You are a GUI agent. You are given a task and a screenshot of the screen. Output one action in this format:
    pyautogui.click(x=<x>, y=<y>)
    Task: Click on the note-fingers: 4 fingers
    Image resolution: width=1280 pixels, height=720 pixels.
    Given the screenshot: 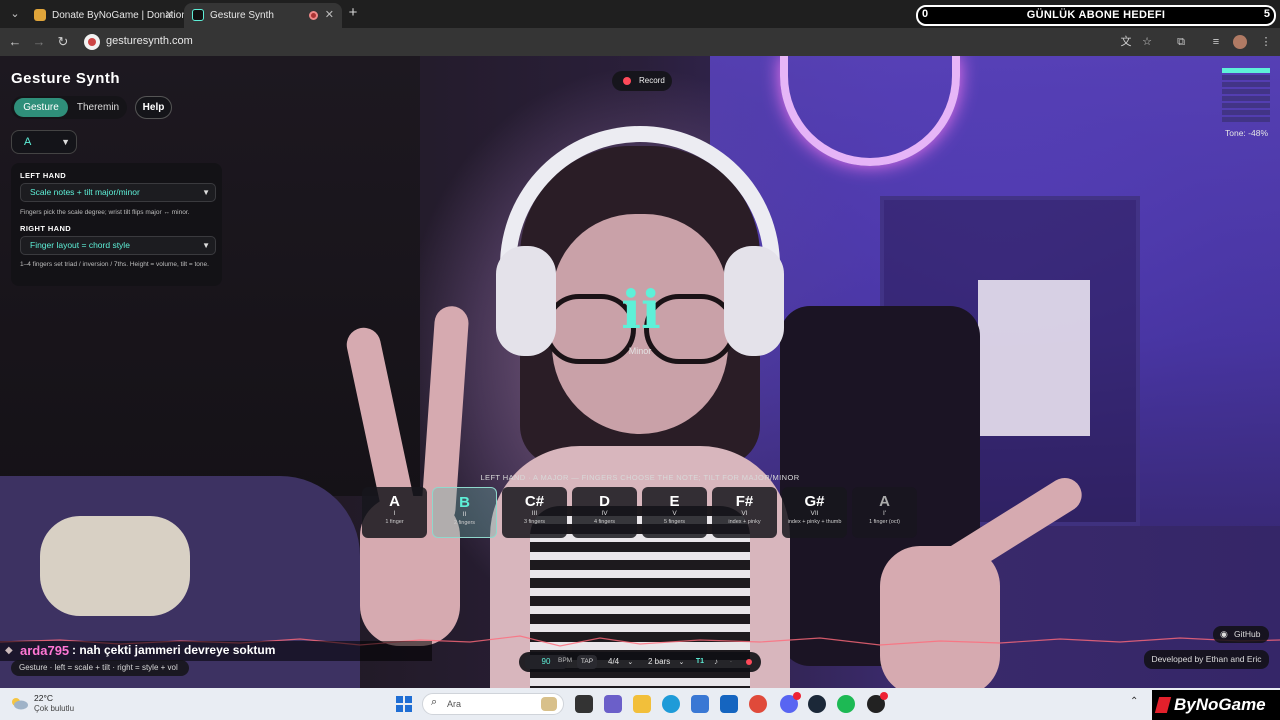 What is the action you would take?
    pyautogui.click(x=604, y=522)
    